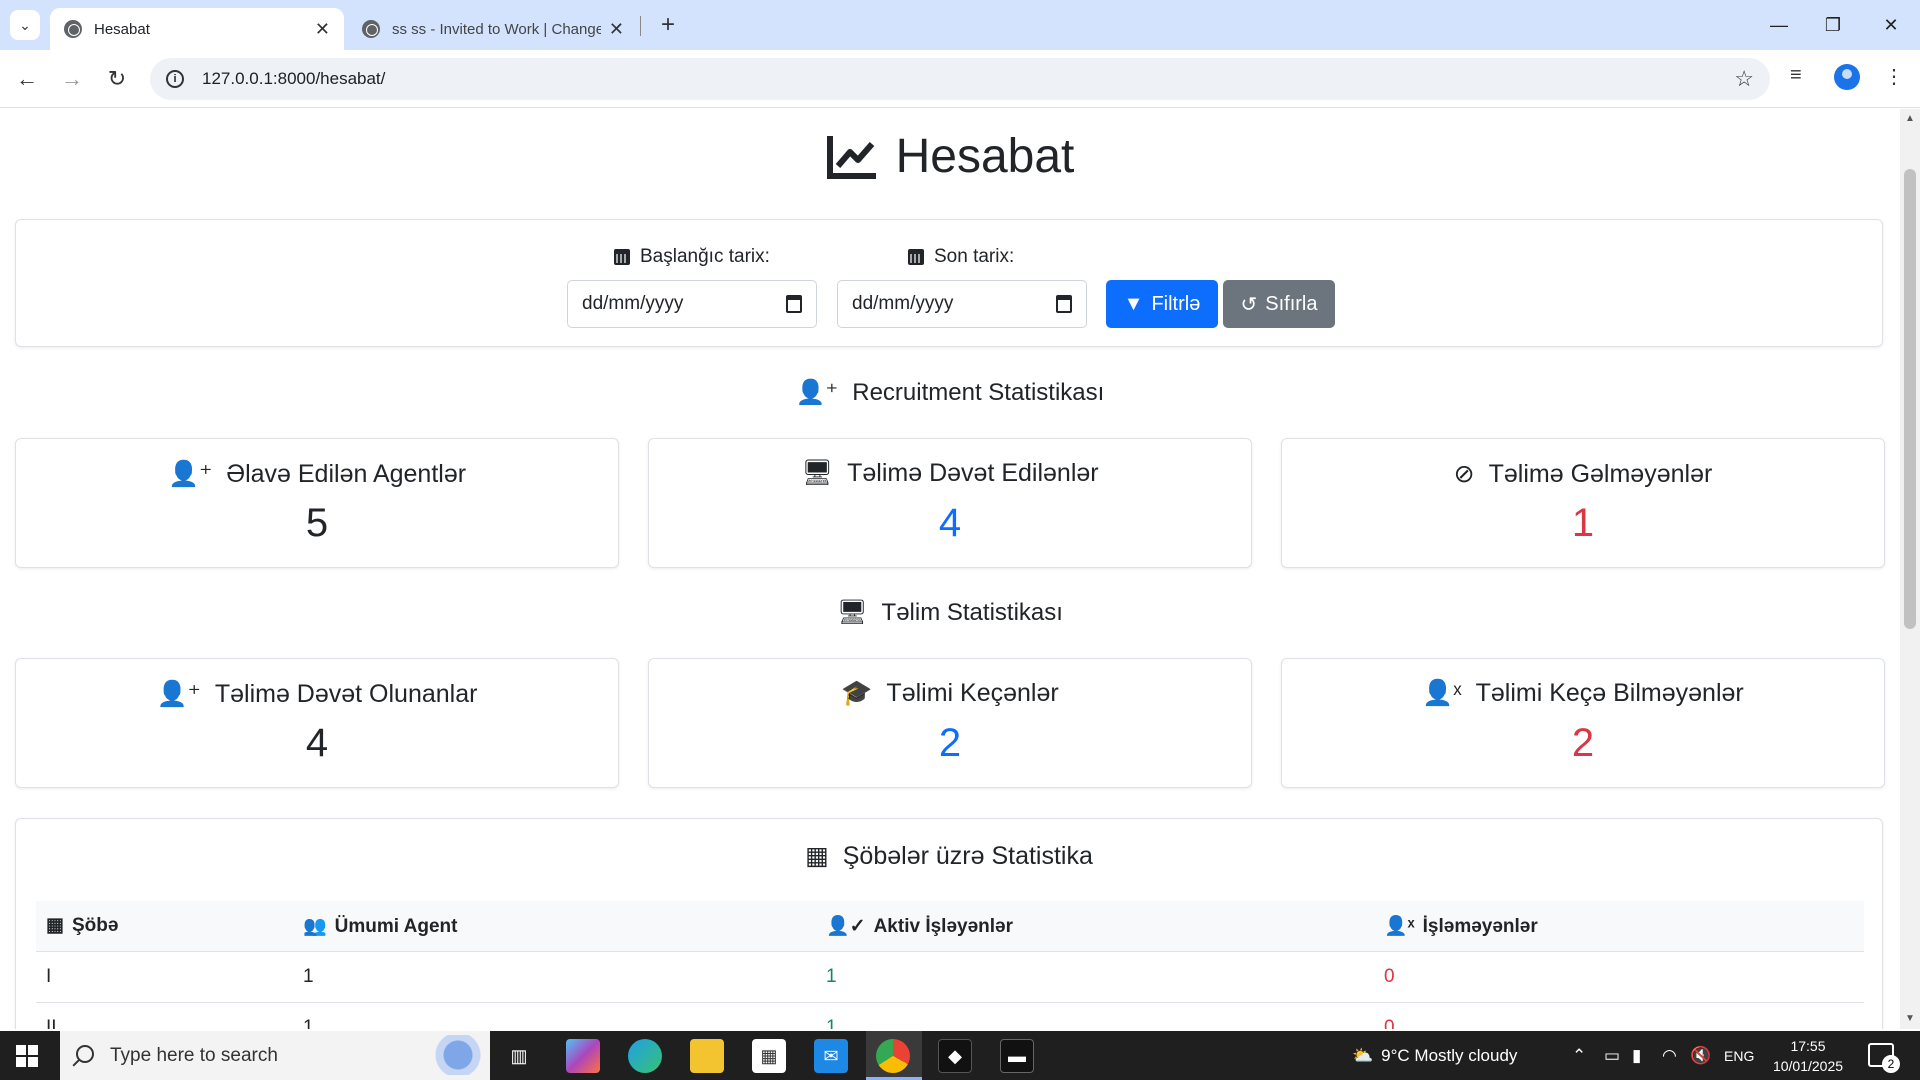  Describe the element at coordinates (1279, 304) in the screenshot. I see `reset-button: ↺ Sıfırla` at that location.